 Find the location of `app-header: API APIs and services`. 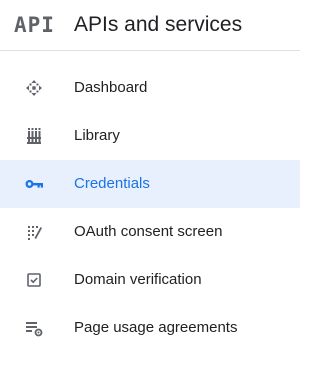

app-header: API APIs and services is located at coordinates (150, 25).